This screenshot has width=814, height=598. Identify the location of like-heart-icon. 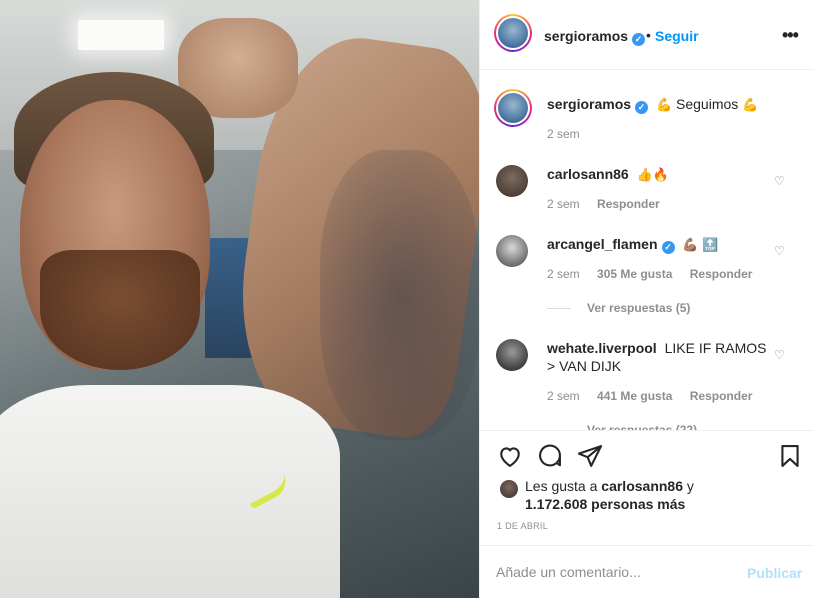
(510, 456).